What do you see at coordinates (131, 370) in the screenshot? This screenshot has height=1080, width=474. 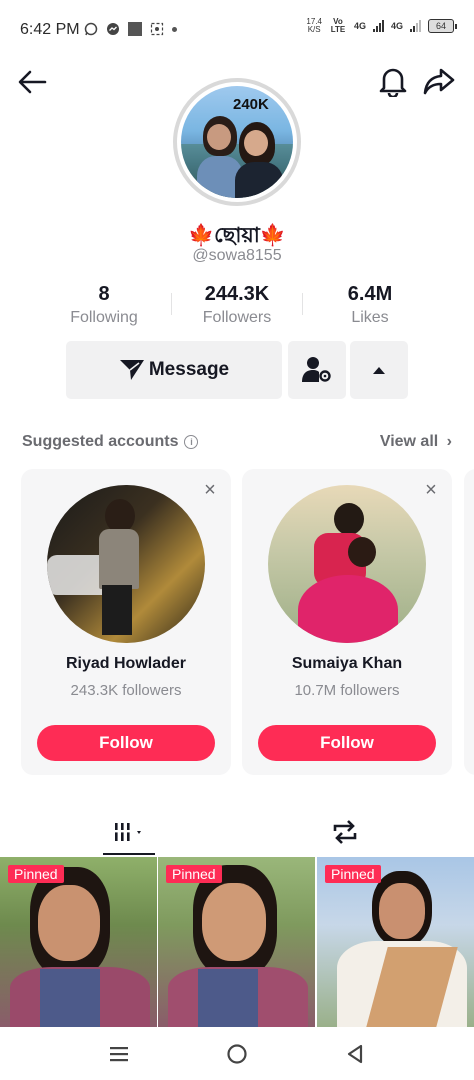 I see `send-icon` at bounding box center [131, 370].